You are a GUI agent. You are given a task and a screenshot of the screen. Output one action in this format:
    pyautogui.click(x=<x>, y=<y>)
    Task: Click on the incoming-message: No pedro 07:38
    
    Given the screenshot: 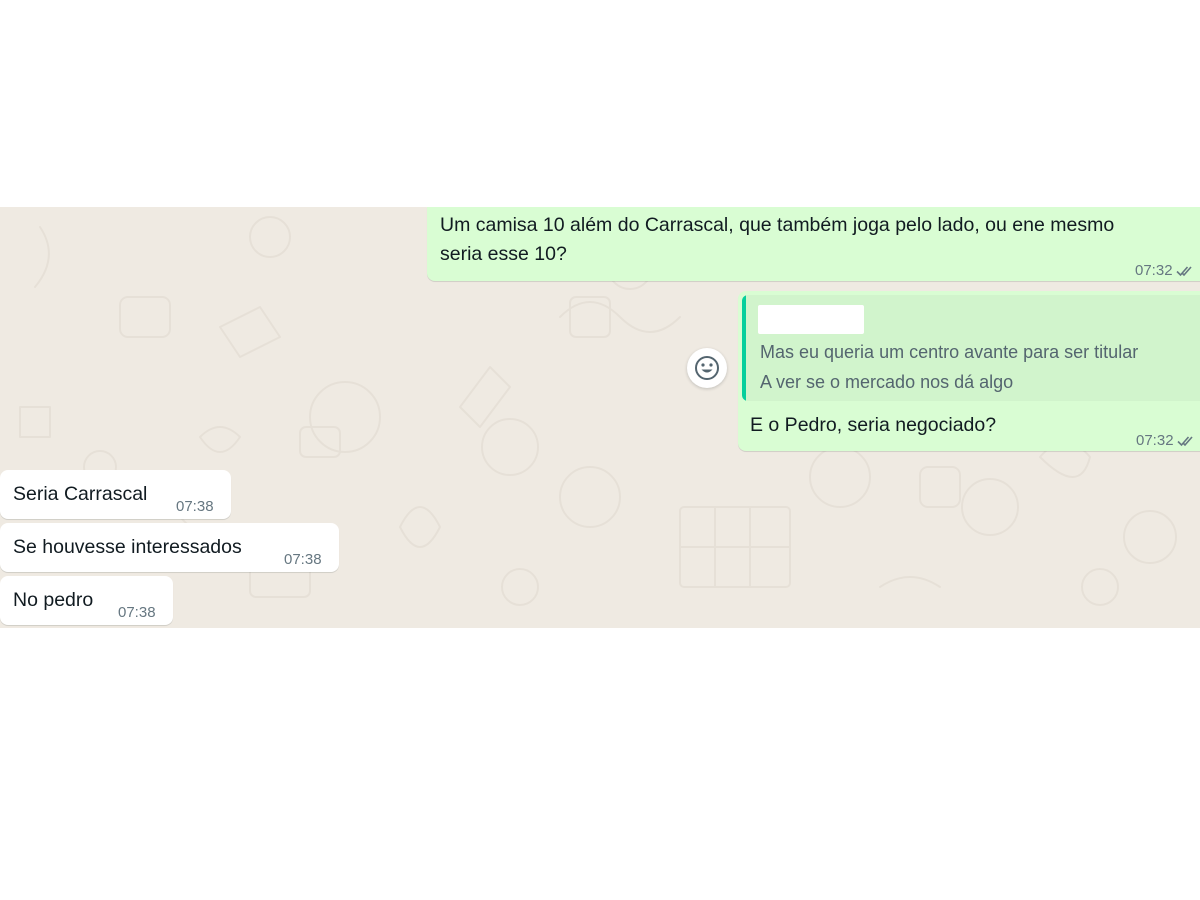 What is the action you would take?
    pyautogui.click(x=86, y=600)
    